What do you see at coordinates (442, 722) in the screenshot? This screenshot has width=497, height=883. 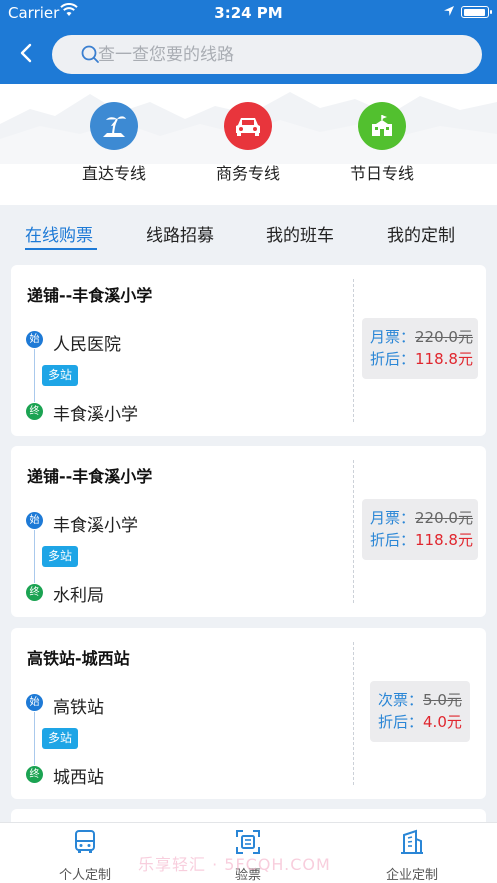 I see `discount-price: 4.0元` at bounding box center [442, 722].